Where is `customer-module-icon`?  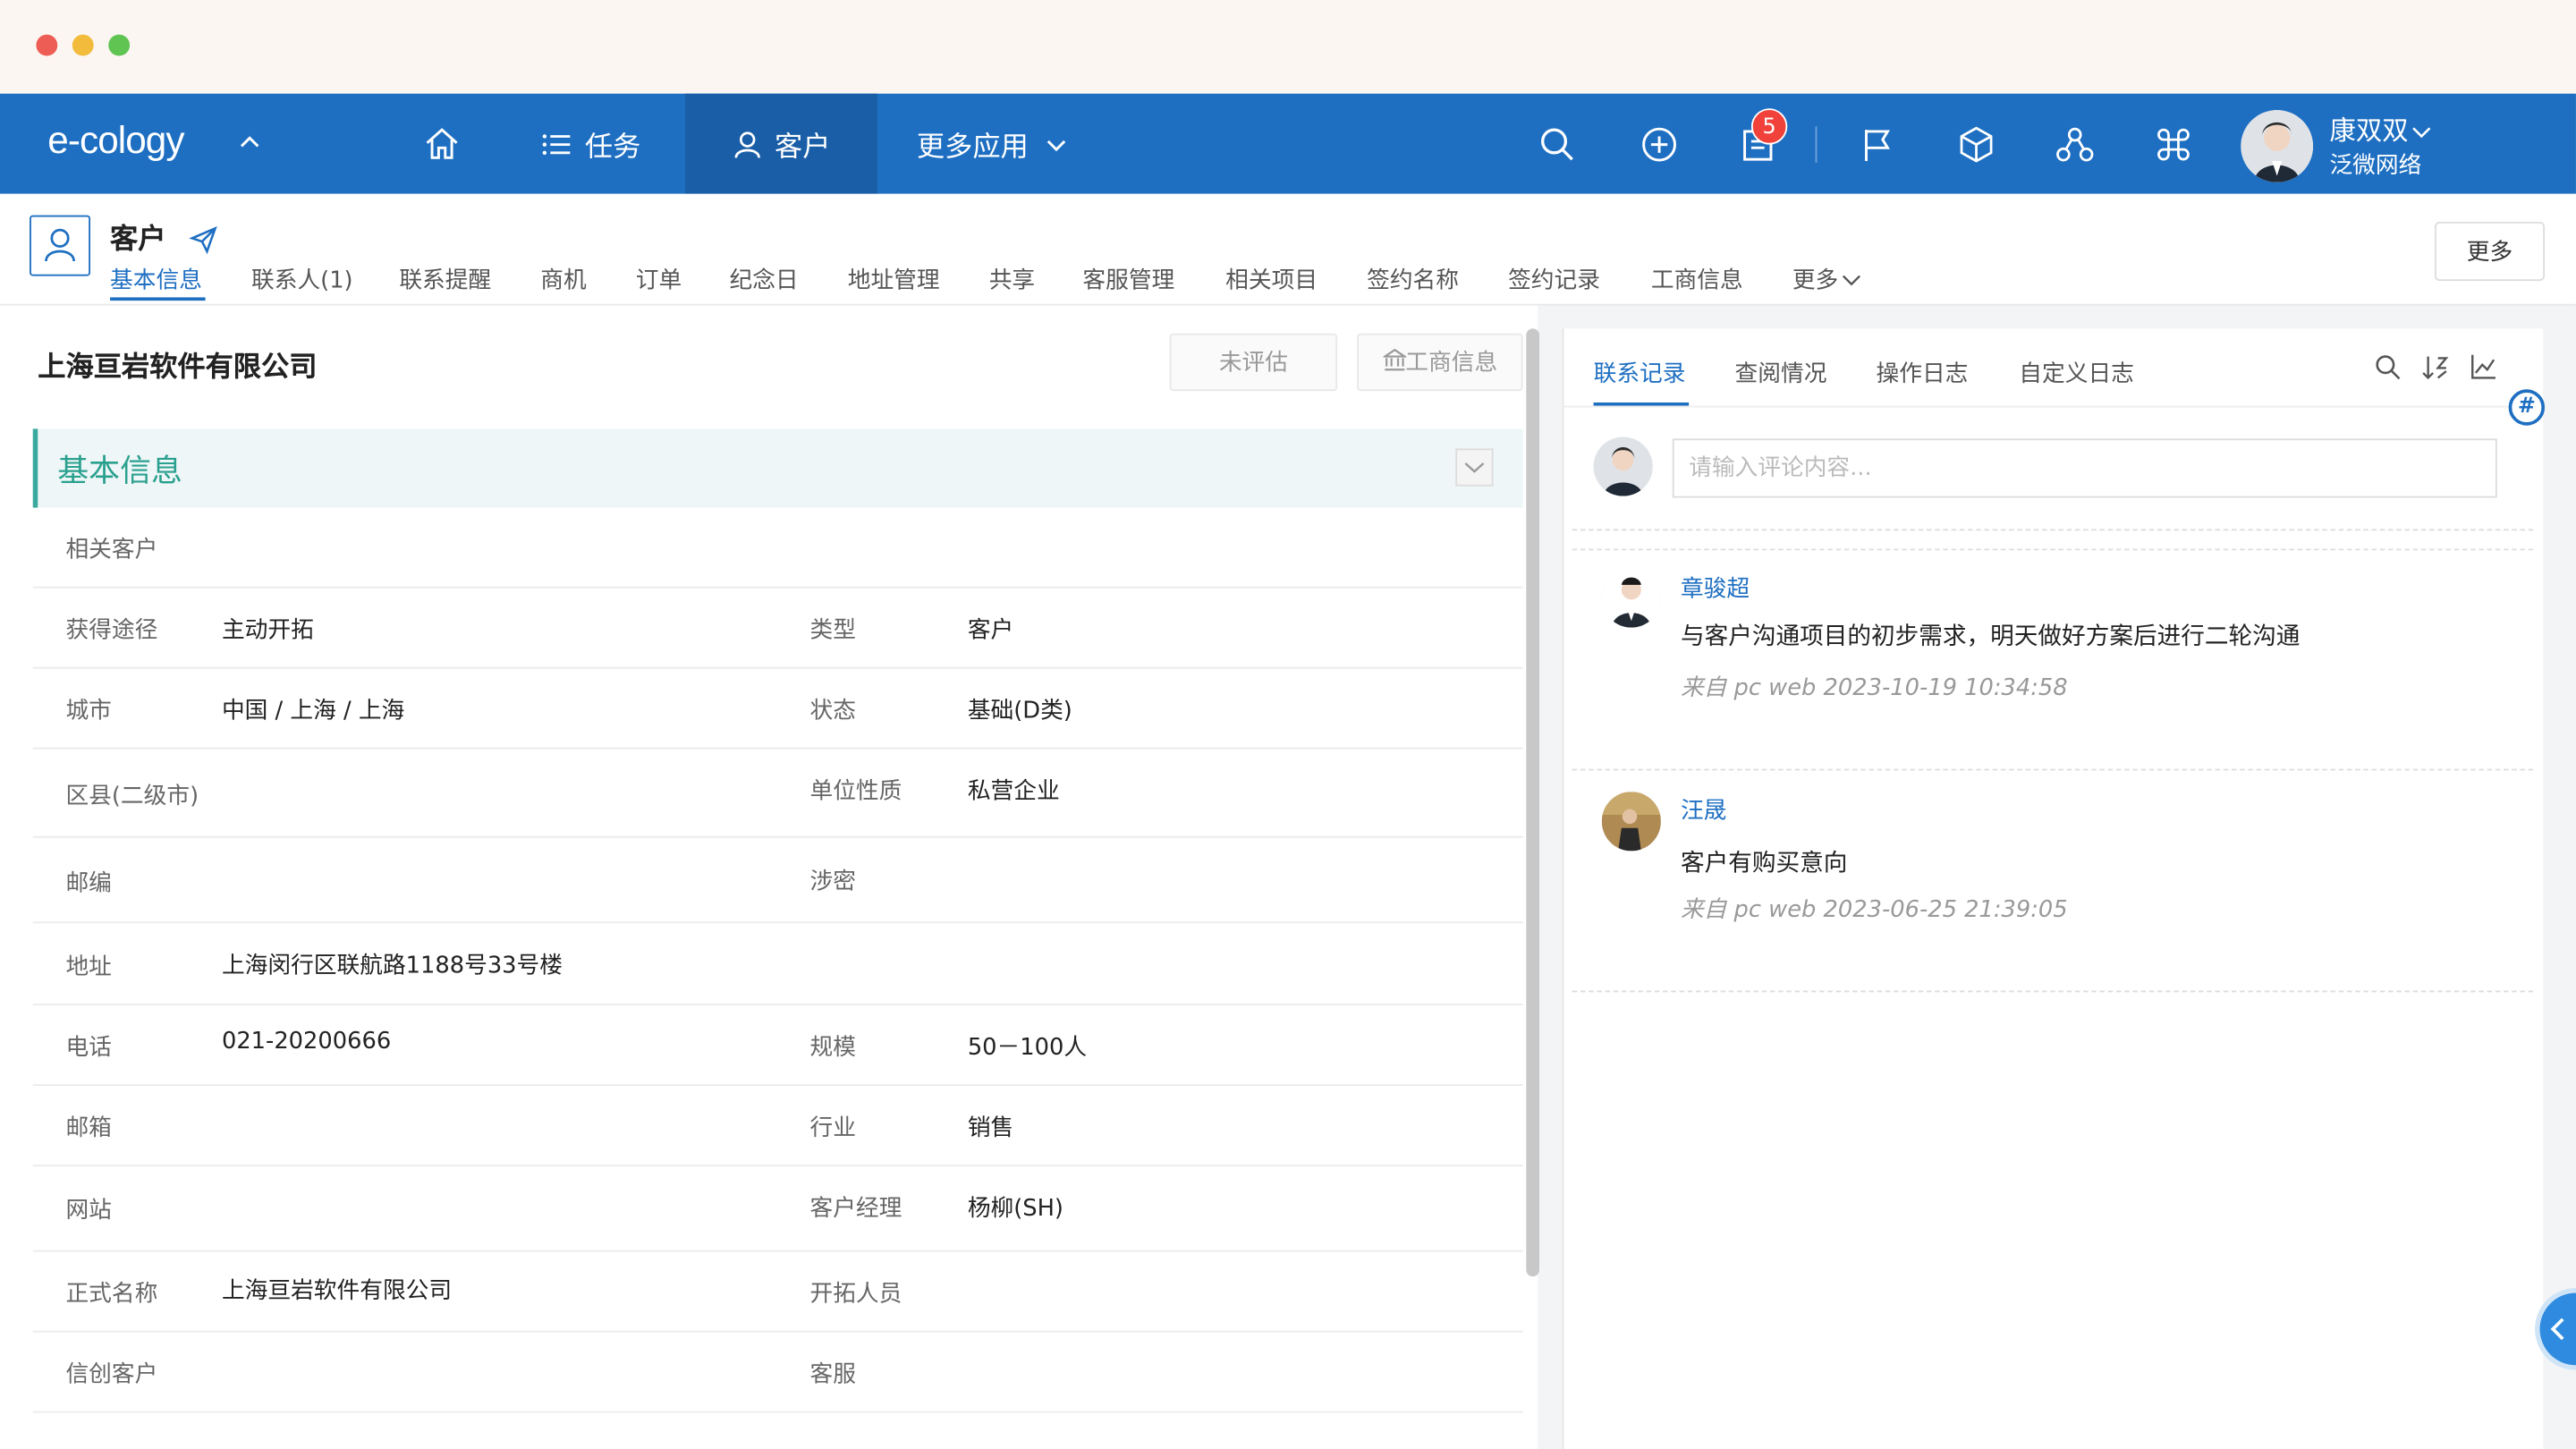 customer-module-icon is located at coordinates (60, 245).